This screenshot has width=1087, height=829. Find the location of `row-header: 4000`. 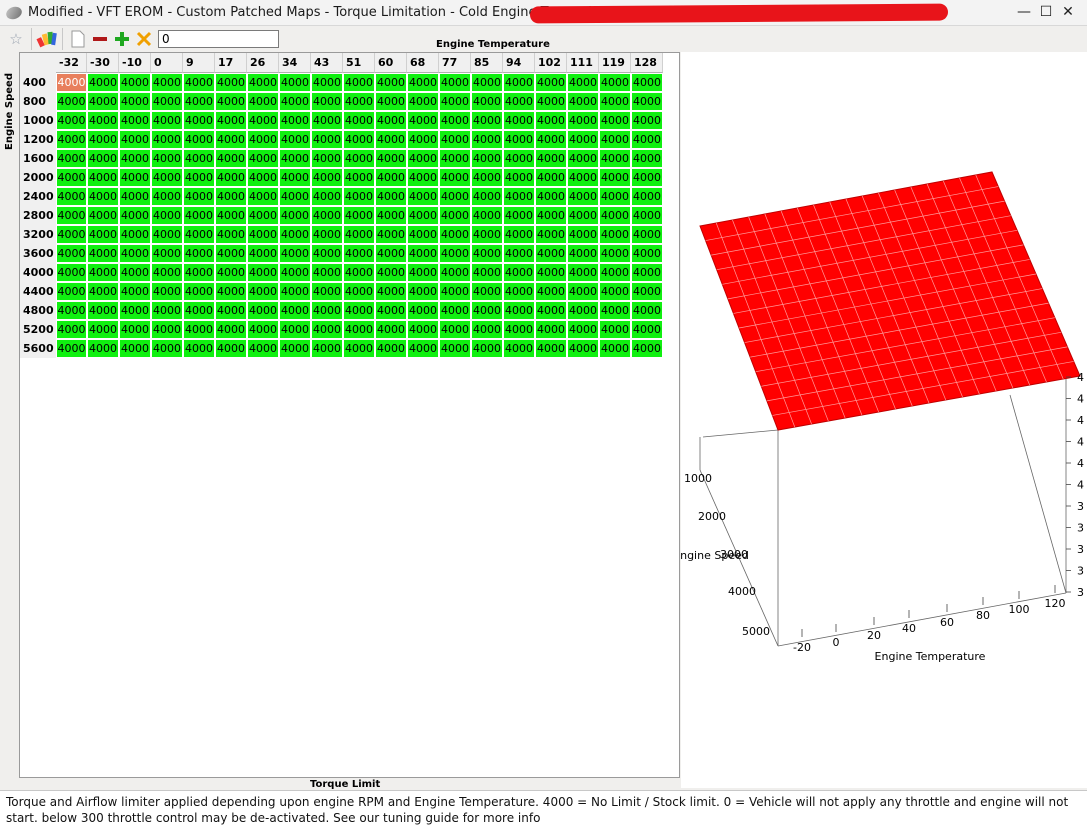

row-header: 4000 is located at coordinates (38, 272).